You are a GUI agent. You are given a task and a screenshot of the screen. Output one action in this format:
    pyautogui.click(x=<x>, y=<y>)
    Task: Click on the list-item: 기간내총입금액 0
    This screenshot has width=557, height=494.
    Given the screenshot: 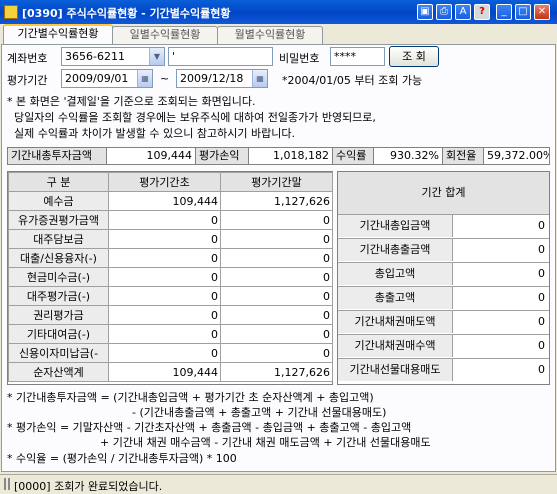 What is the action you would take?
    pyautogui.click(x=443, y=227)
    